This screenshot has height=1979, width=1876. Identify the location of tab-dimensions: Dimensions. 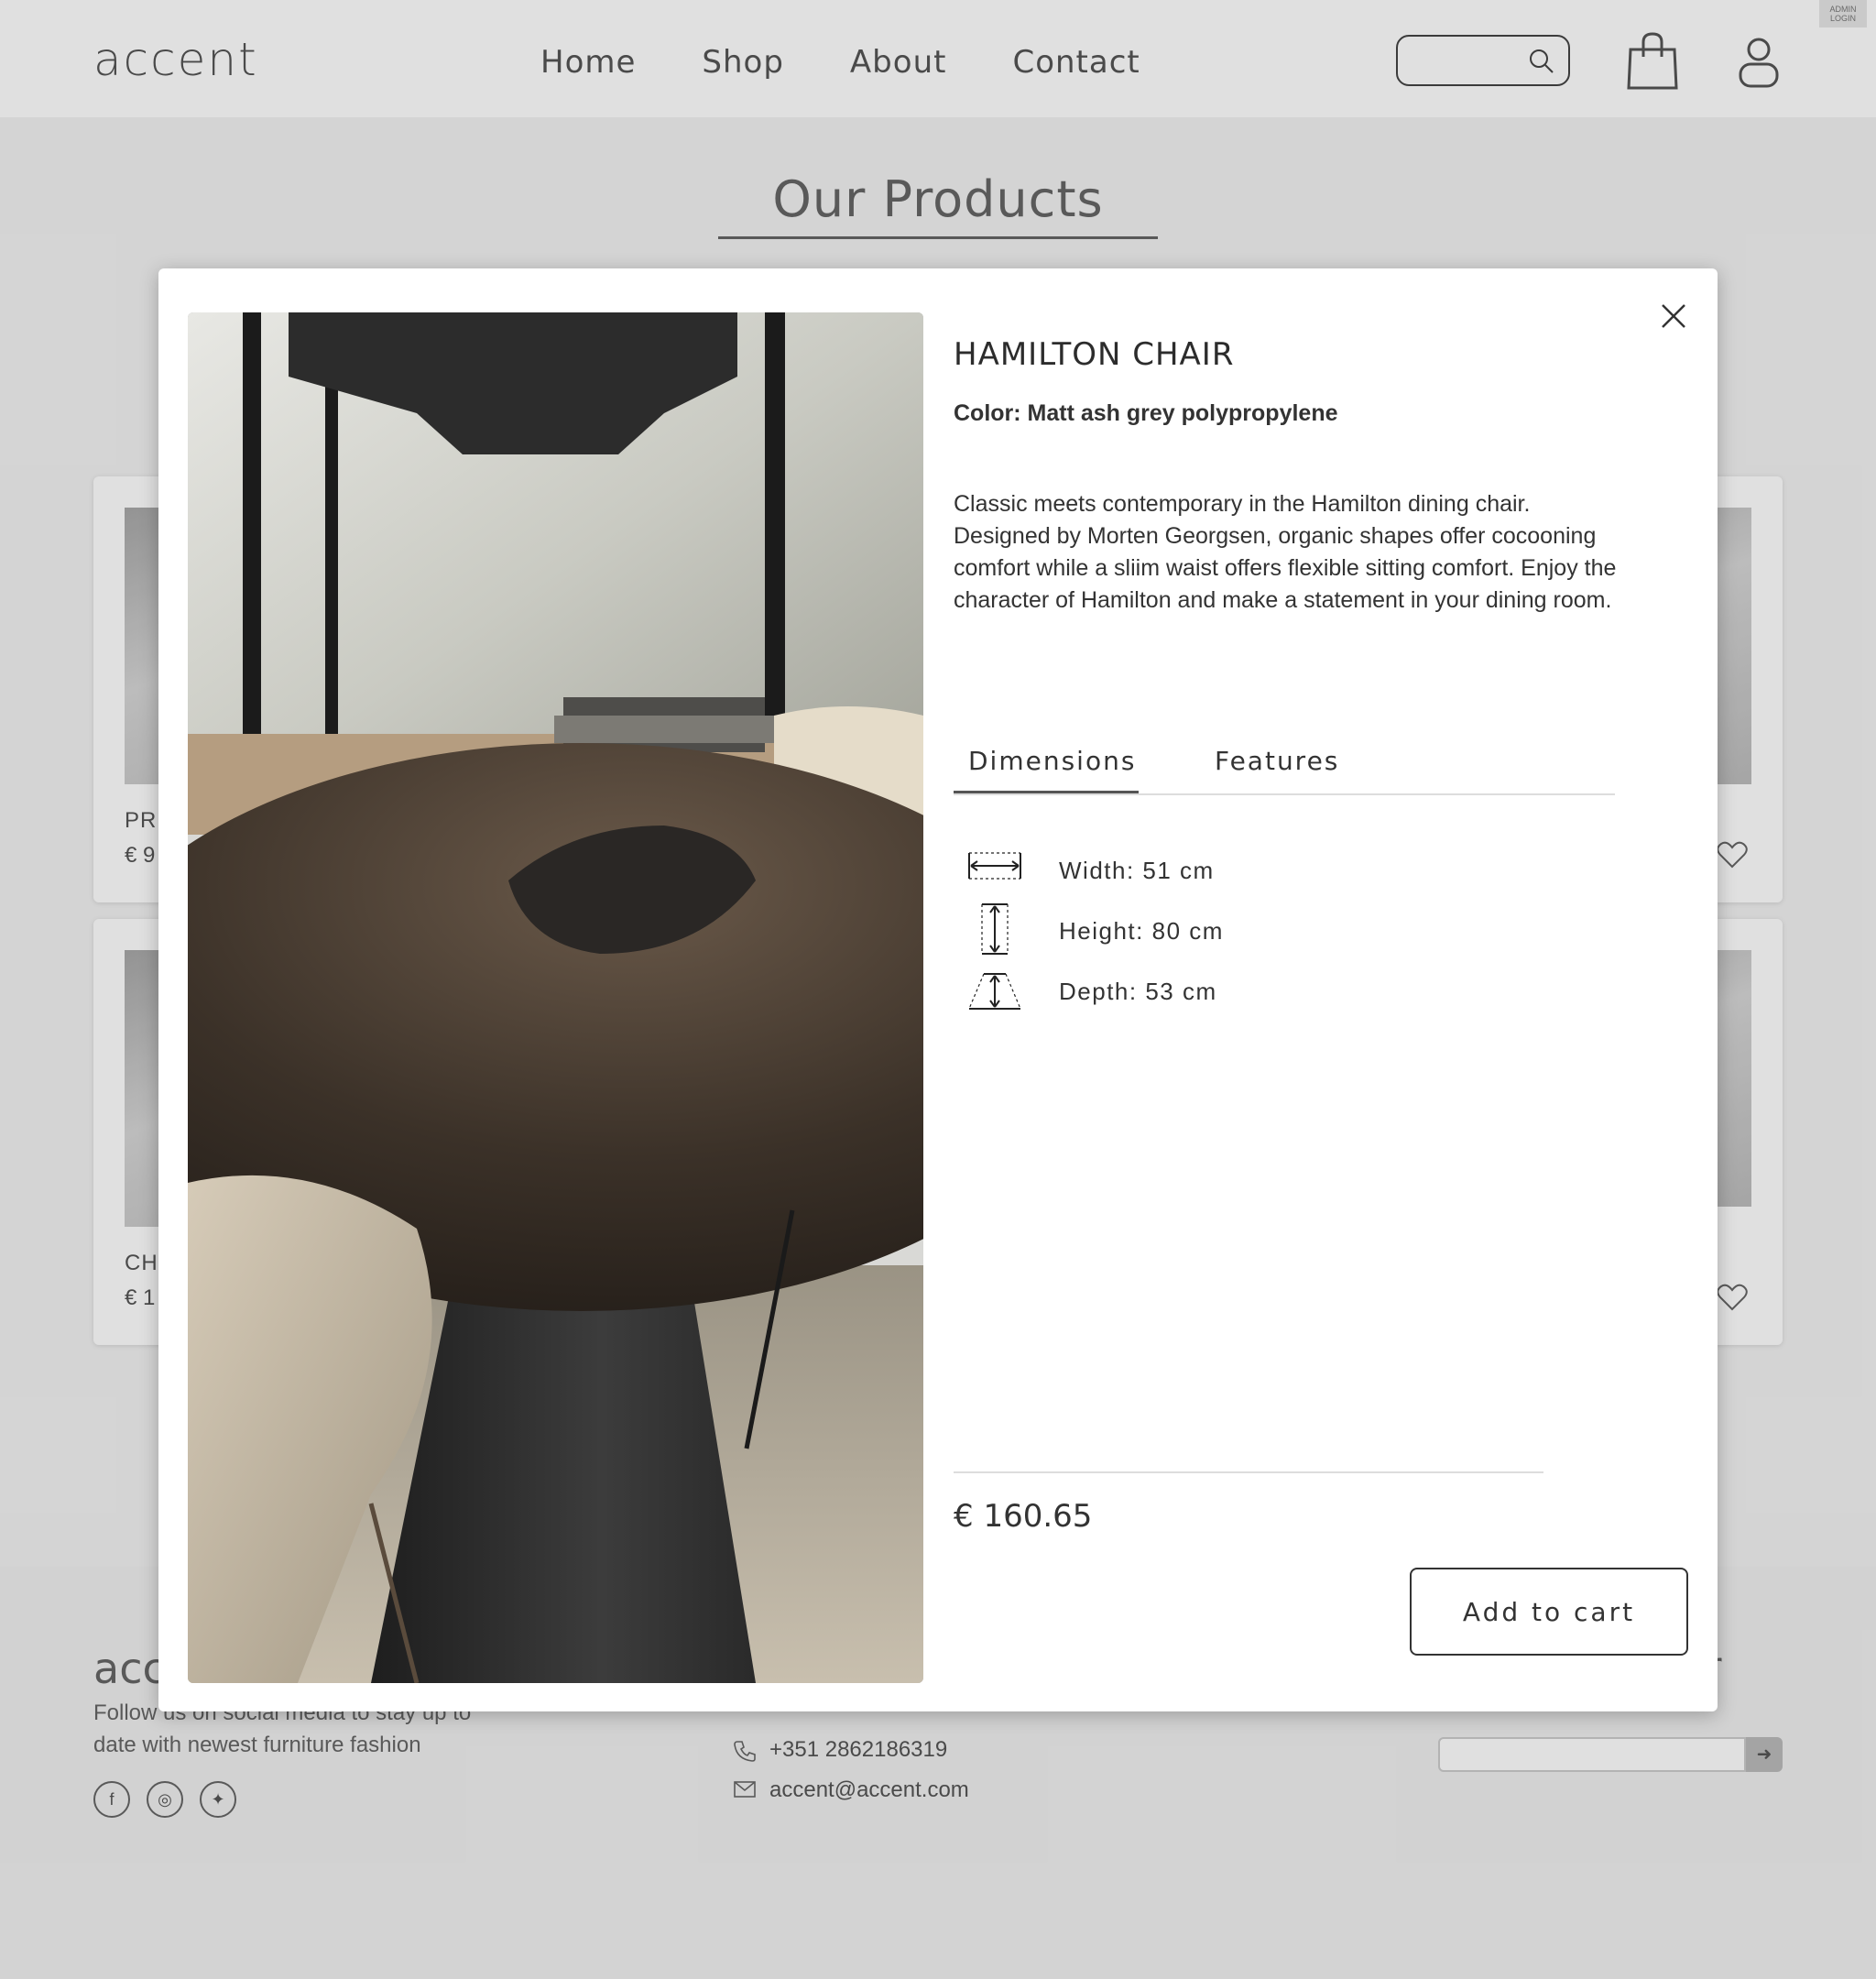
(1046, 764).